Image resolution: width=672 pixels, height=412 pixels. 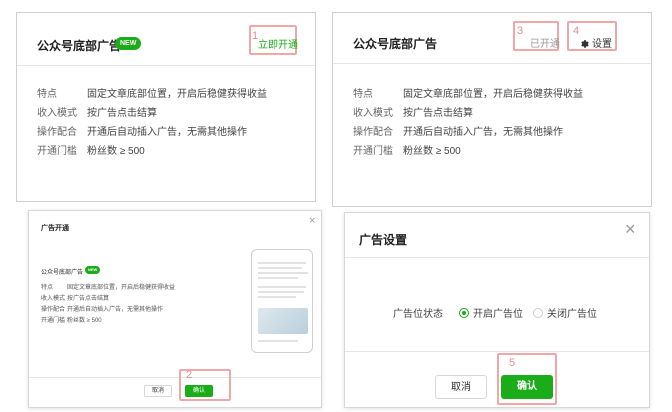 What do you see at coordinates (62, 273) in the screenshot?
I see `modal-card-title: 公众号底部广告` at bounding box center [62, 273].